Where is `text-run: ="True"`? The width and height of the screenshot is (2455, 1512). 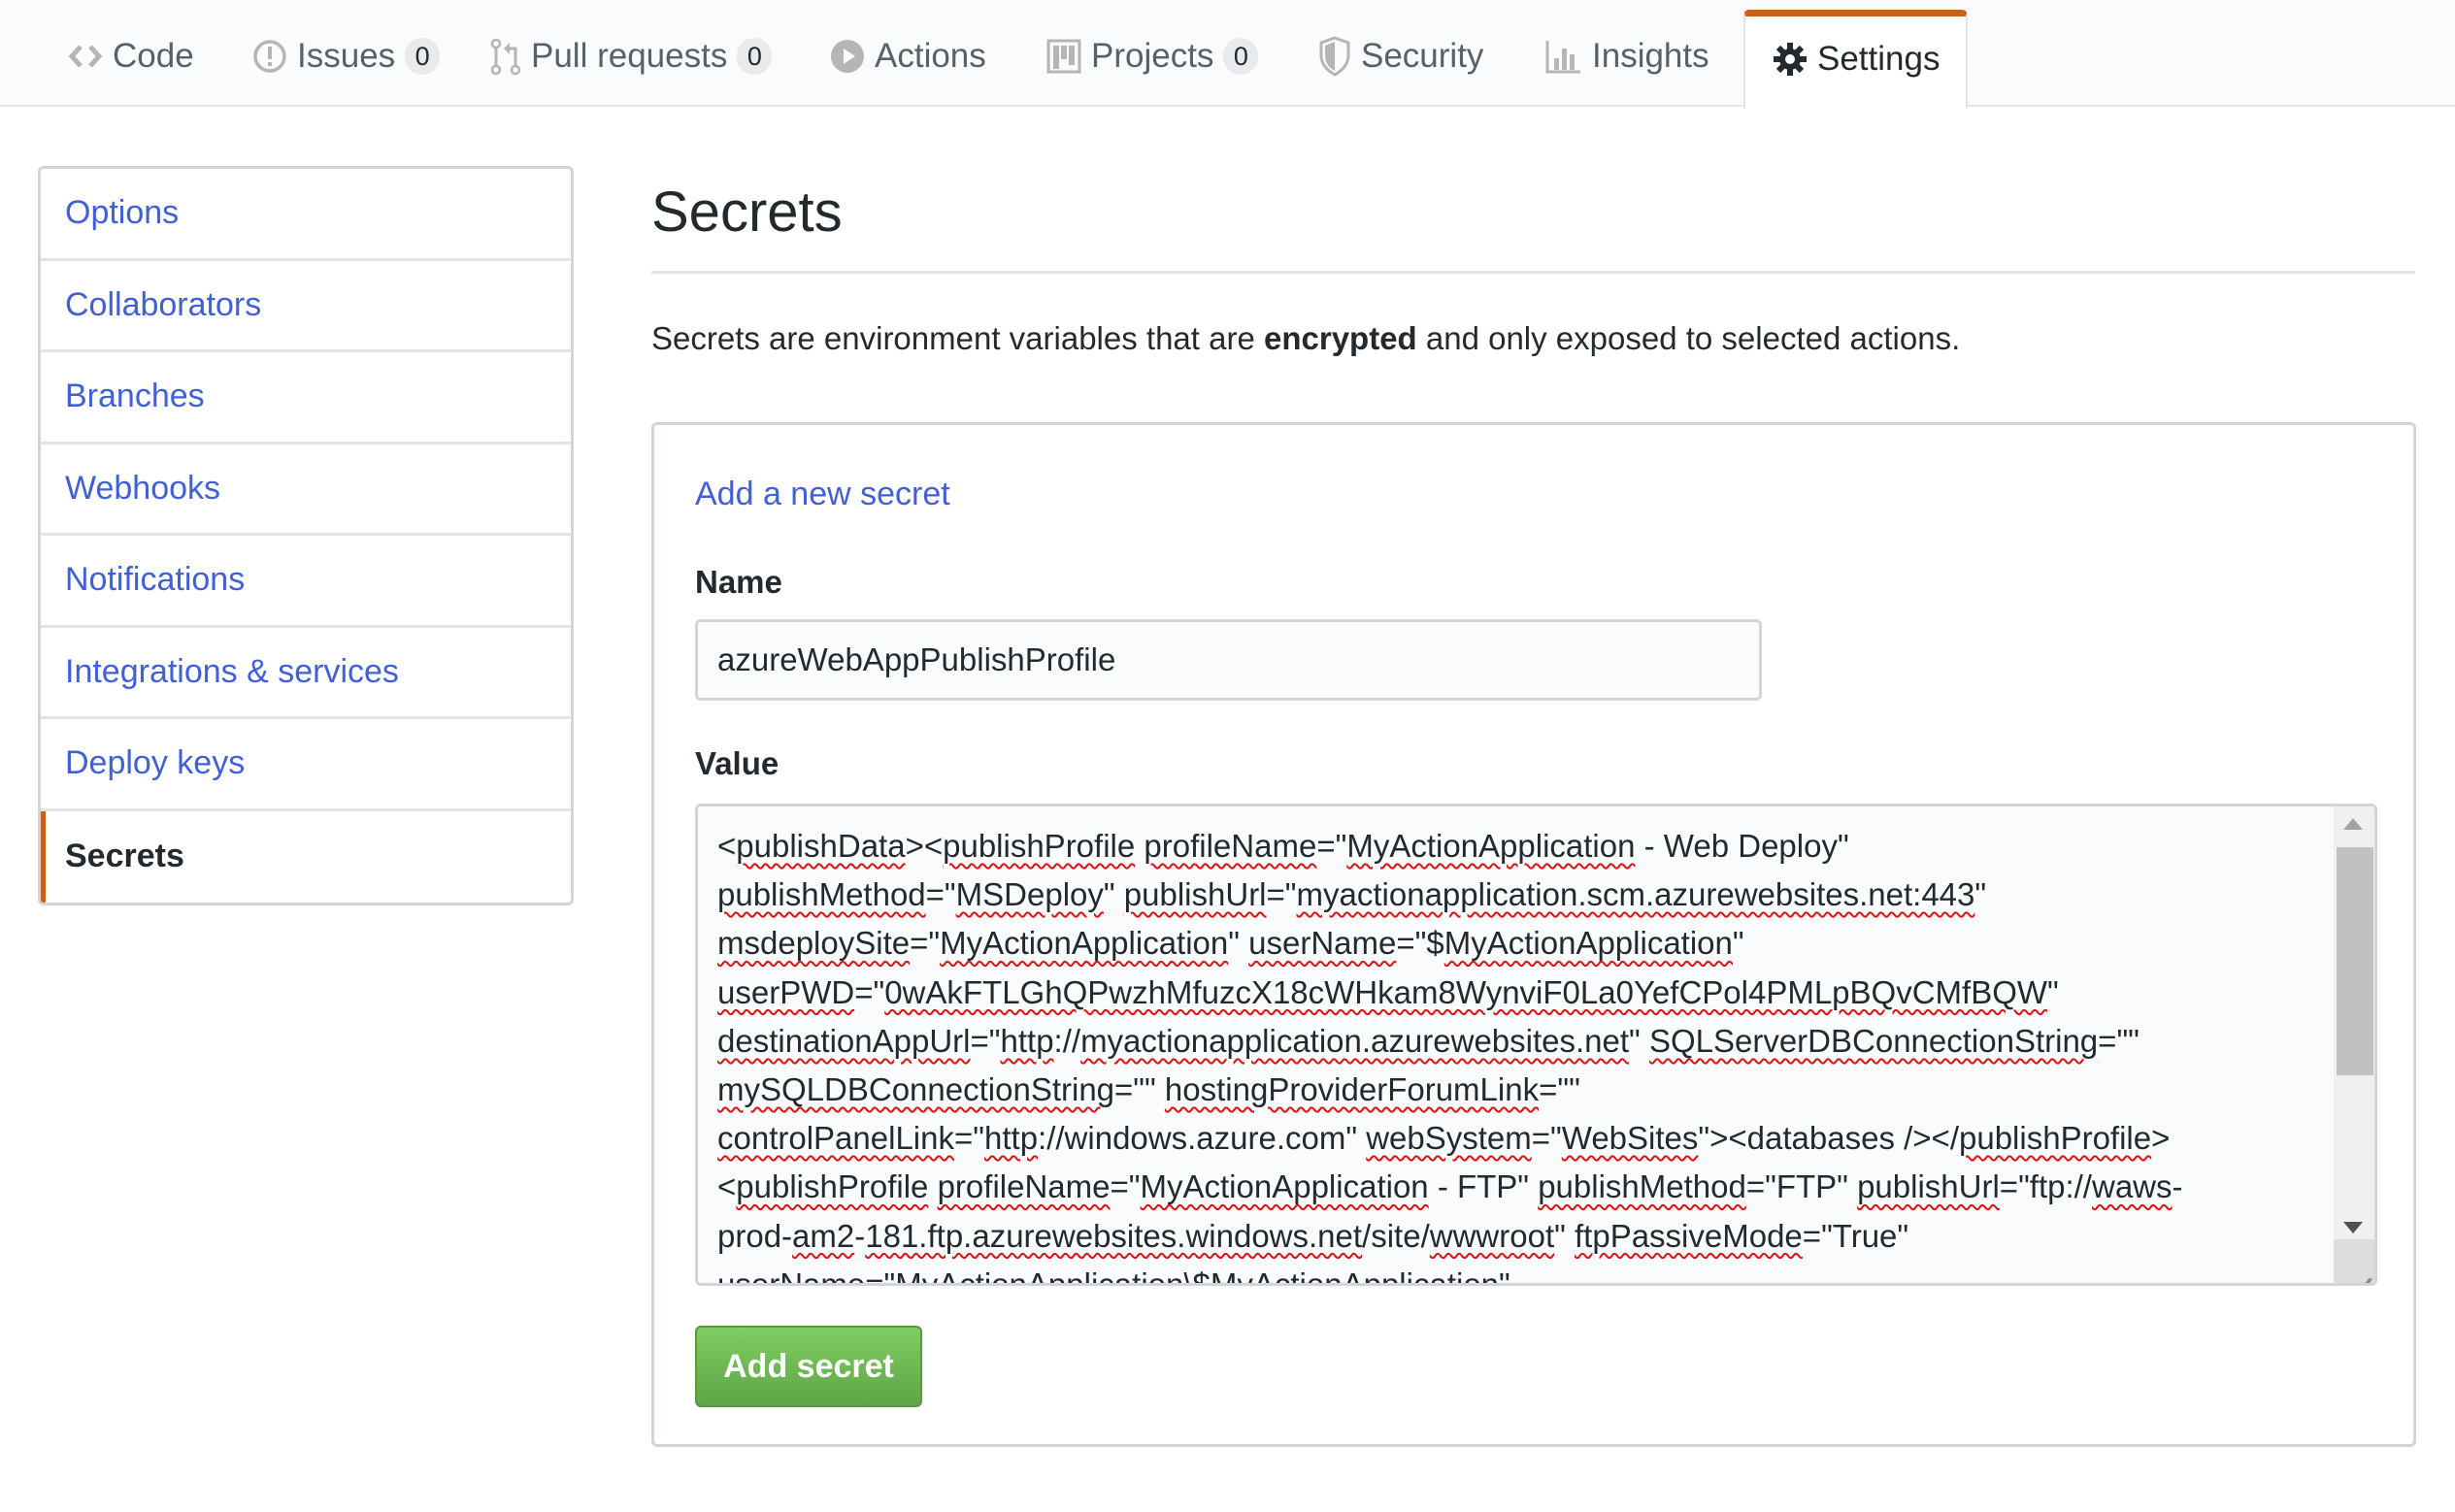
text-run: ="True" is located at coordinates (1856, 1235).